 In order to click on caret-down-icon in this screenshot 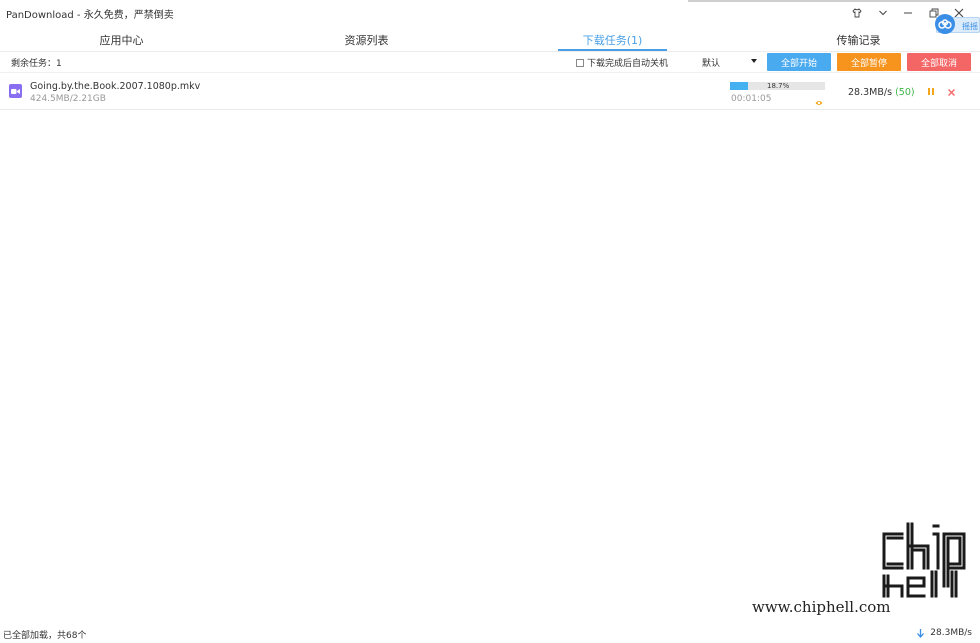, I will do `click(754, 61)`.